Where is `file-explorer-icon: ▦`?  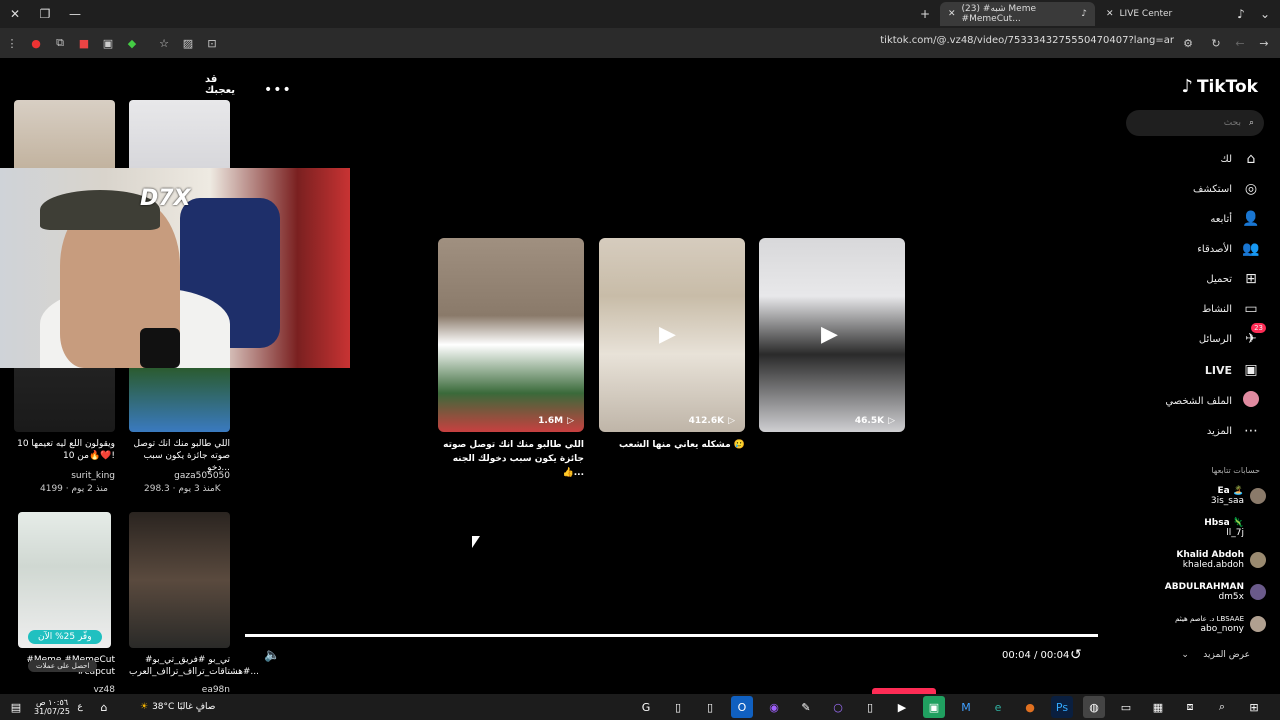 file-explorer-icon: ▦ is located at coordinates (1158, 707).